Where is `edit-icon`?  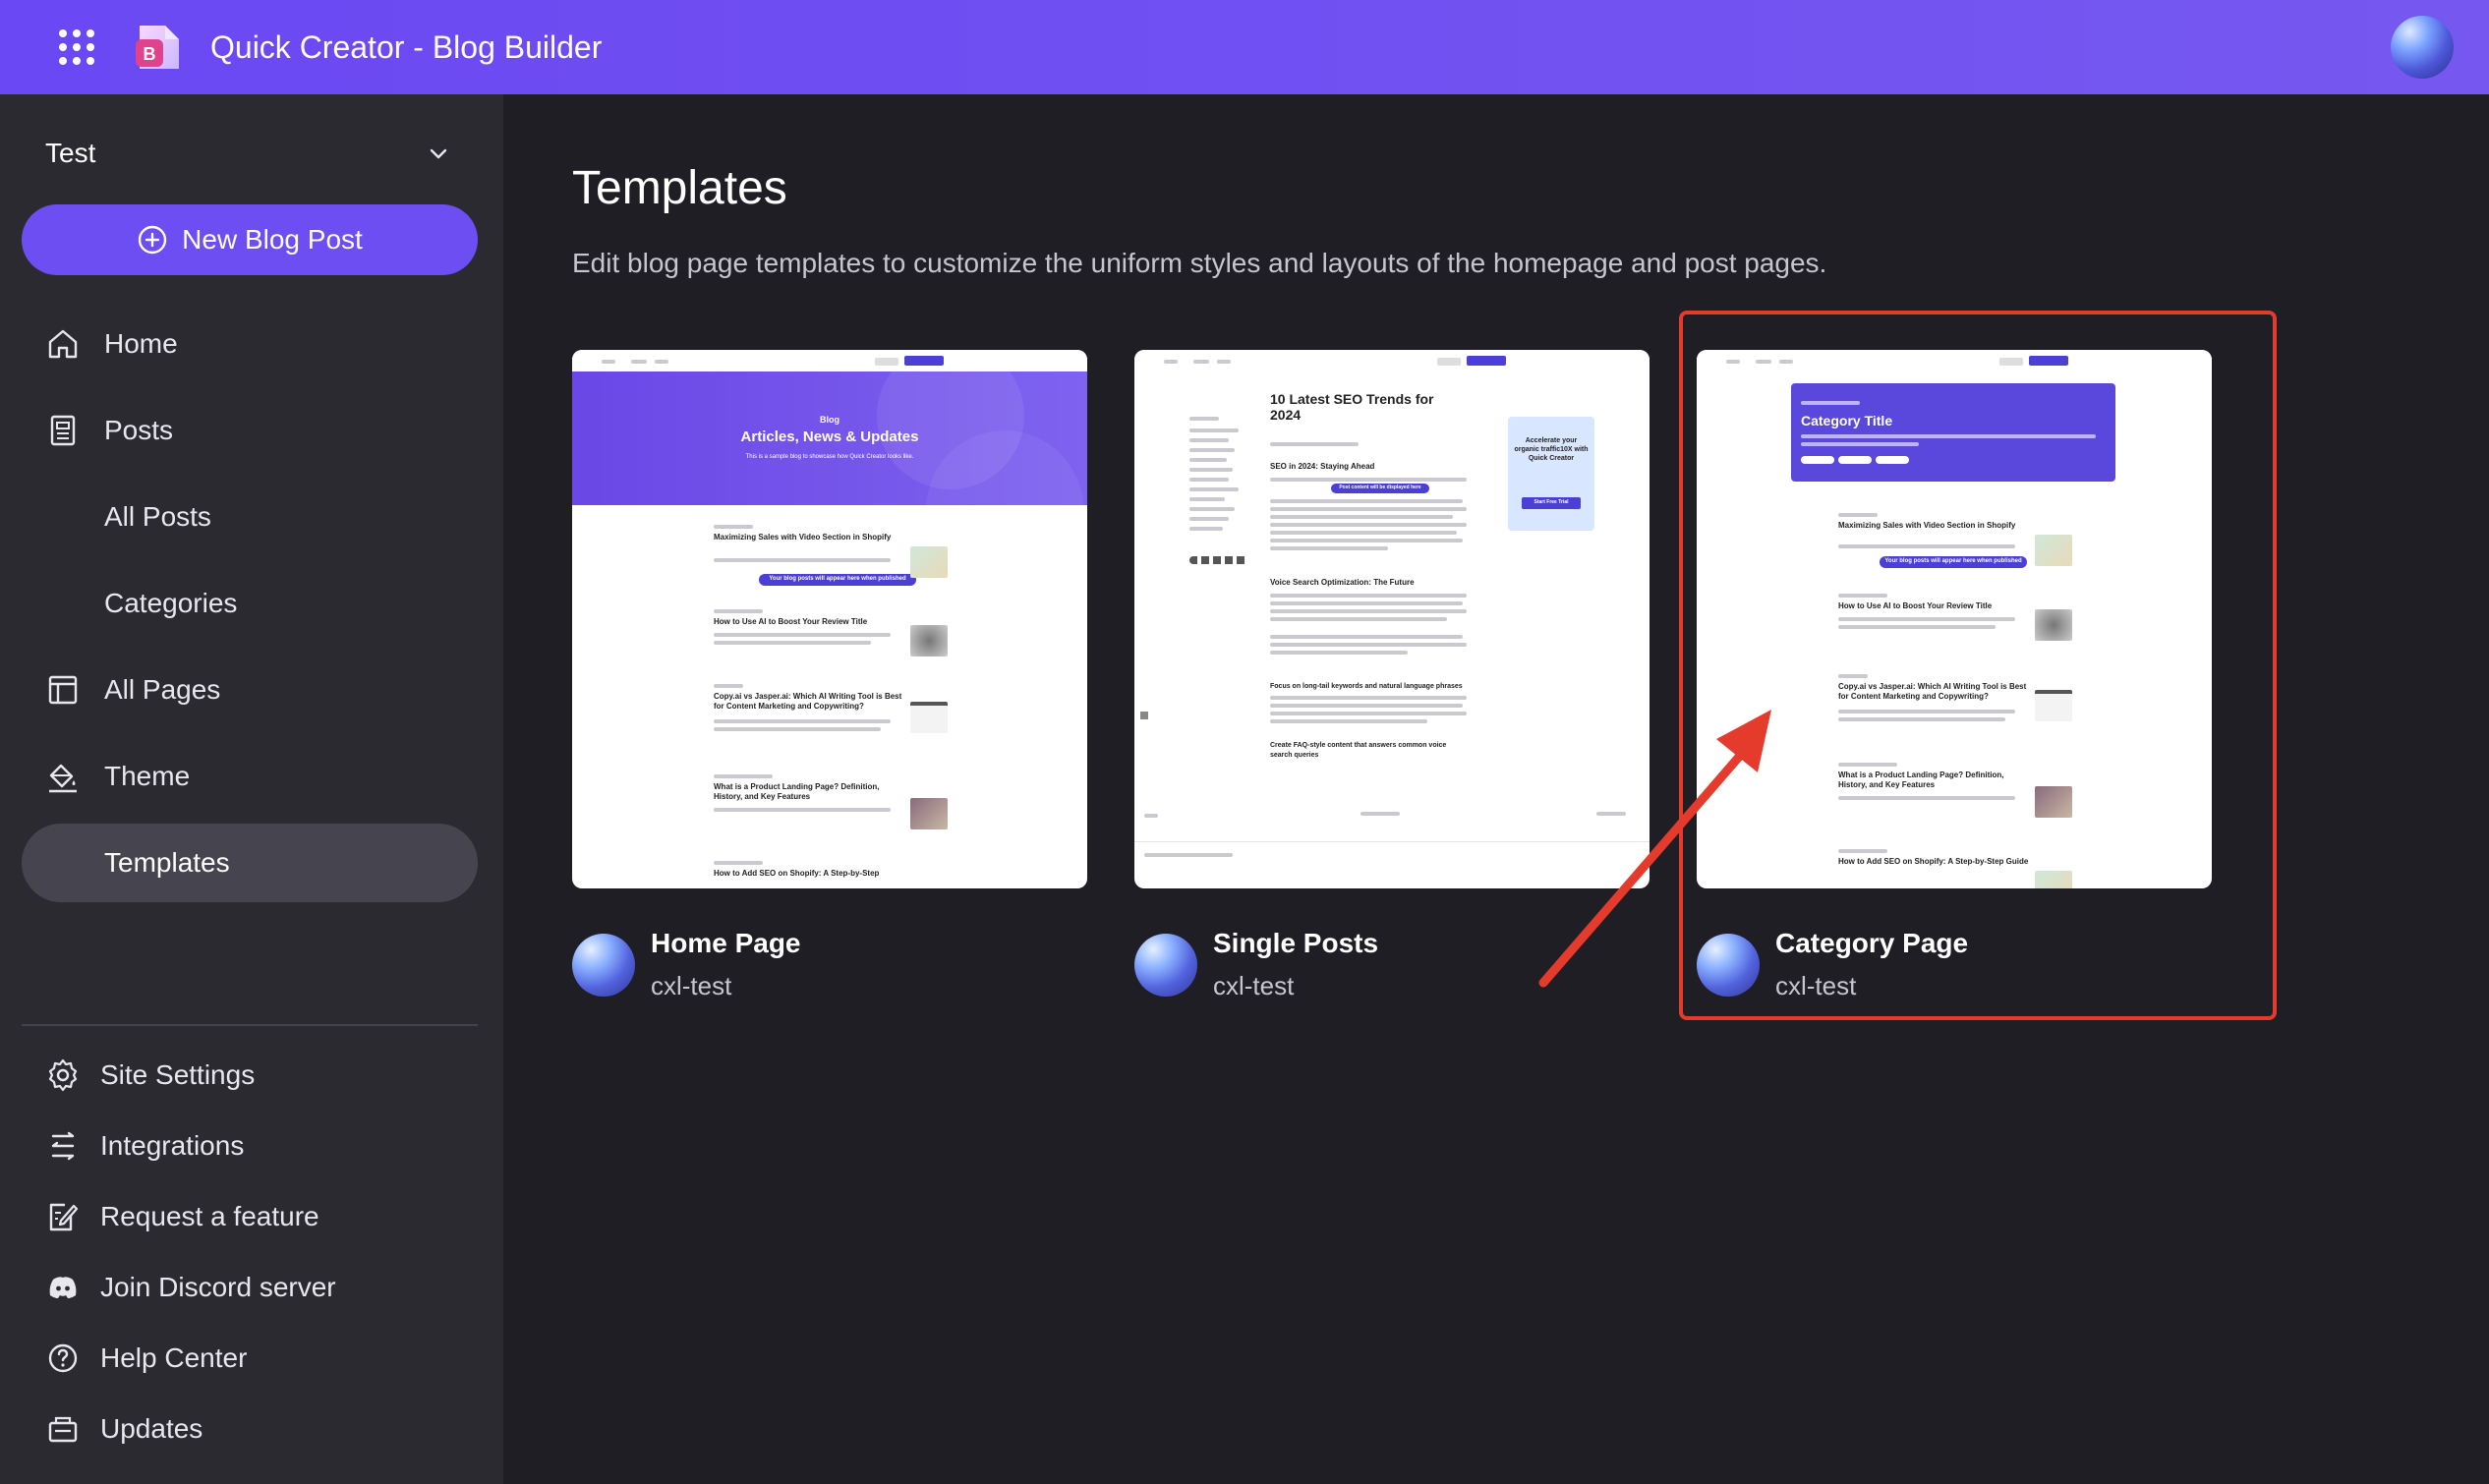
edit-icon is located at coordinates (64, 1217).